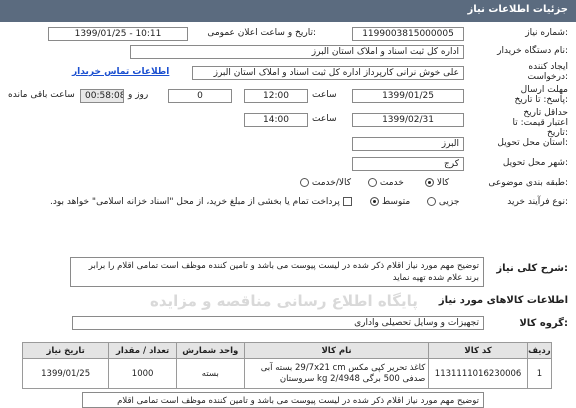  I want to click on col-code-header: کد کالا, so click(478, 350).